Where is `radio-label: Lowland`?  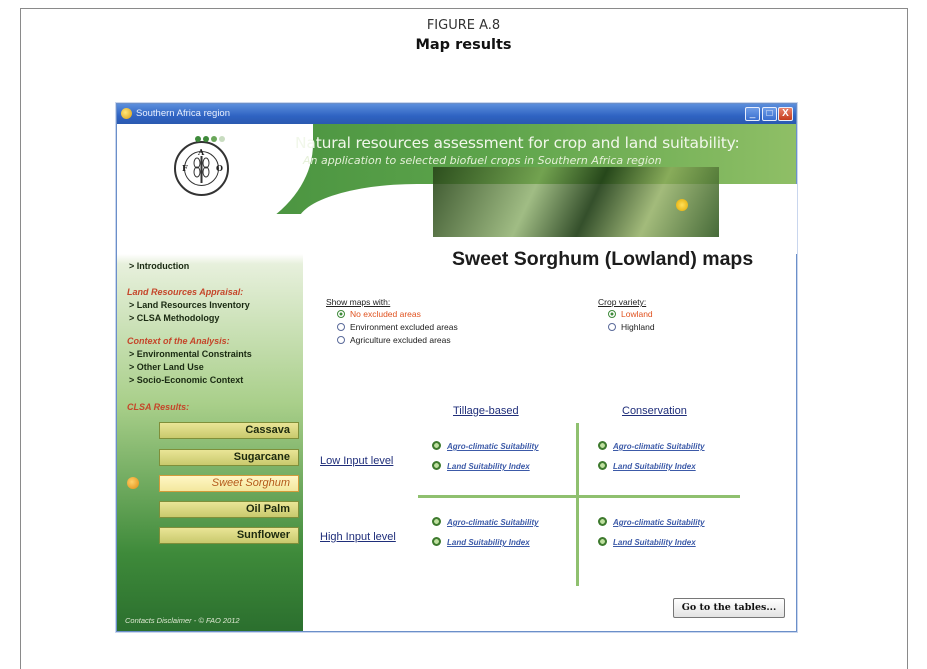 radio-label: Lowland is located at coordinates (637, 314).